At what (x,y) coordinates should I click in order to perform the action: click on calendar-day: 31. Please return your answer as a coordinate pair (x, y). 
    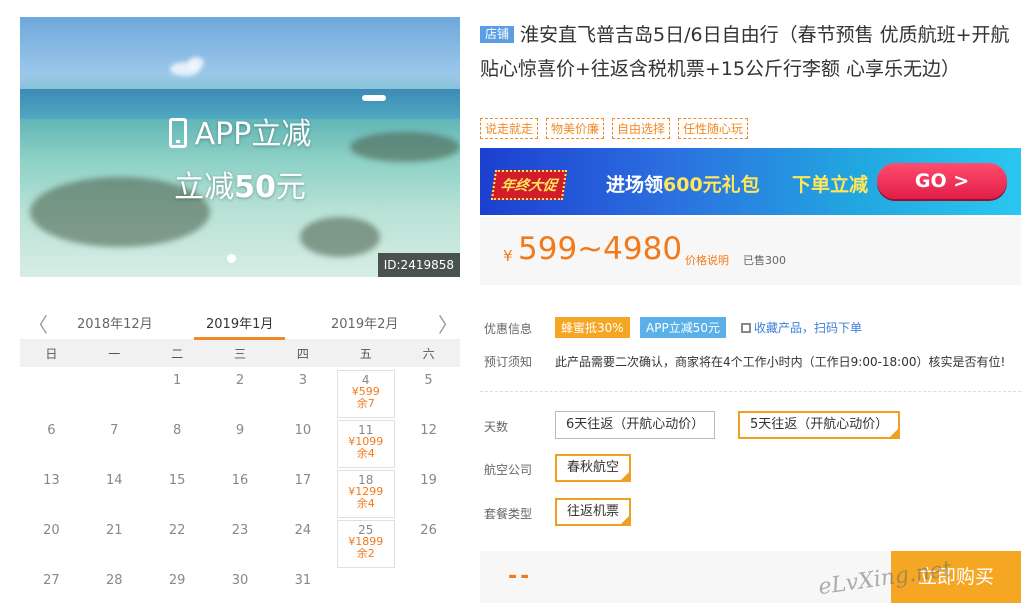
    Looking at the image, I should click on (302, 590).